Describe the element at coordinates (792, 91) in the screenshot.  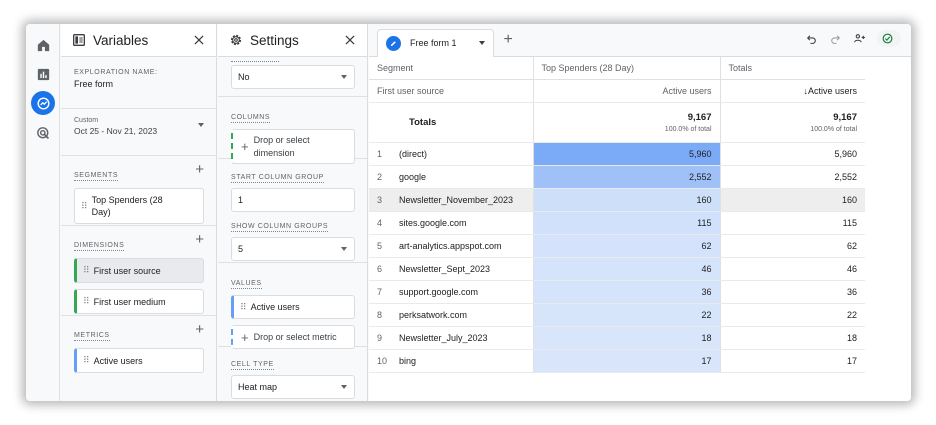
I see `metric-header-sorted: ↓Active users` at that location.